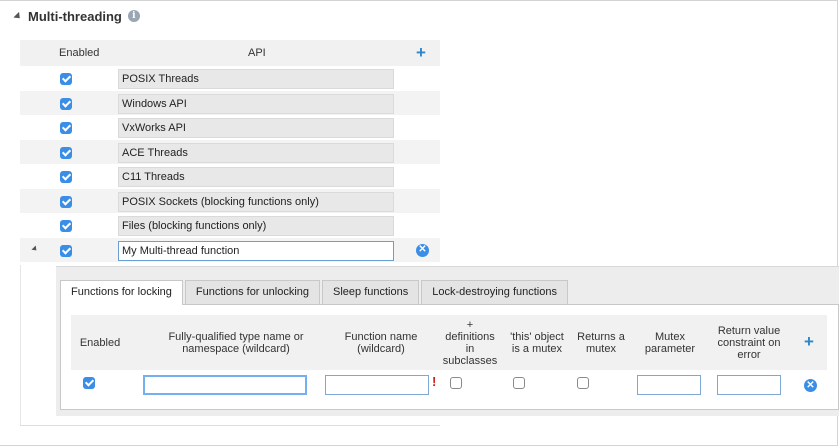 Image resolution: width=839 pixels, height=448 pixels. What do you see at coordinates (749, 385) in the screenshot?
I see `return-constraint-input` at bounding box center [749, 385].